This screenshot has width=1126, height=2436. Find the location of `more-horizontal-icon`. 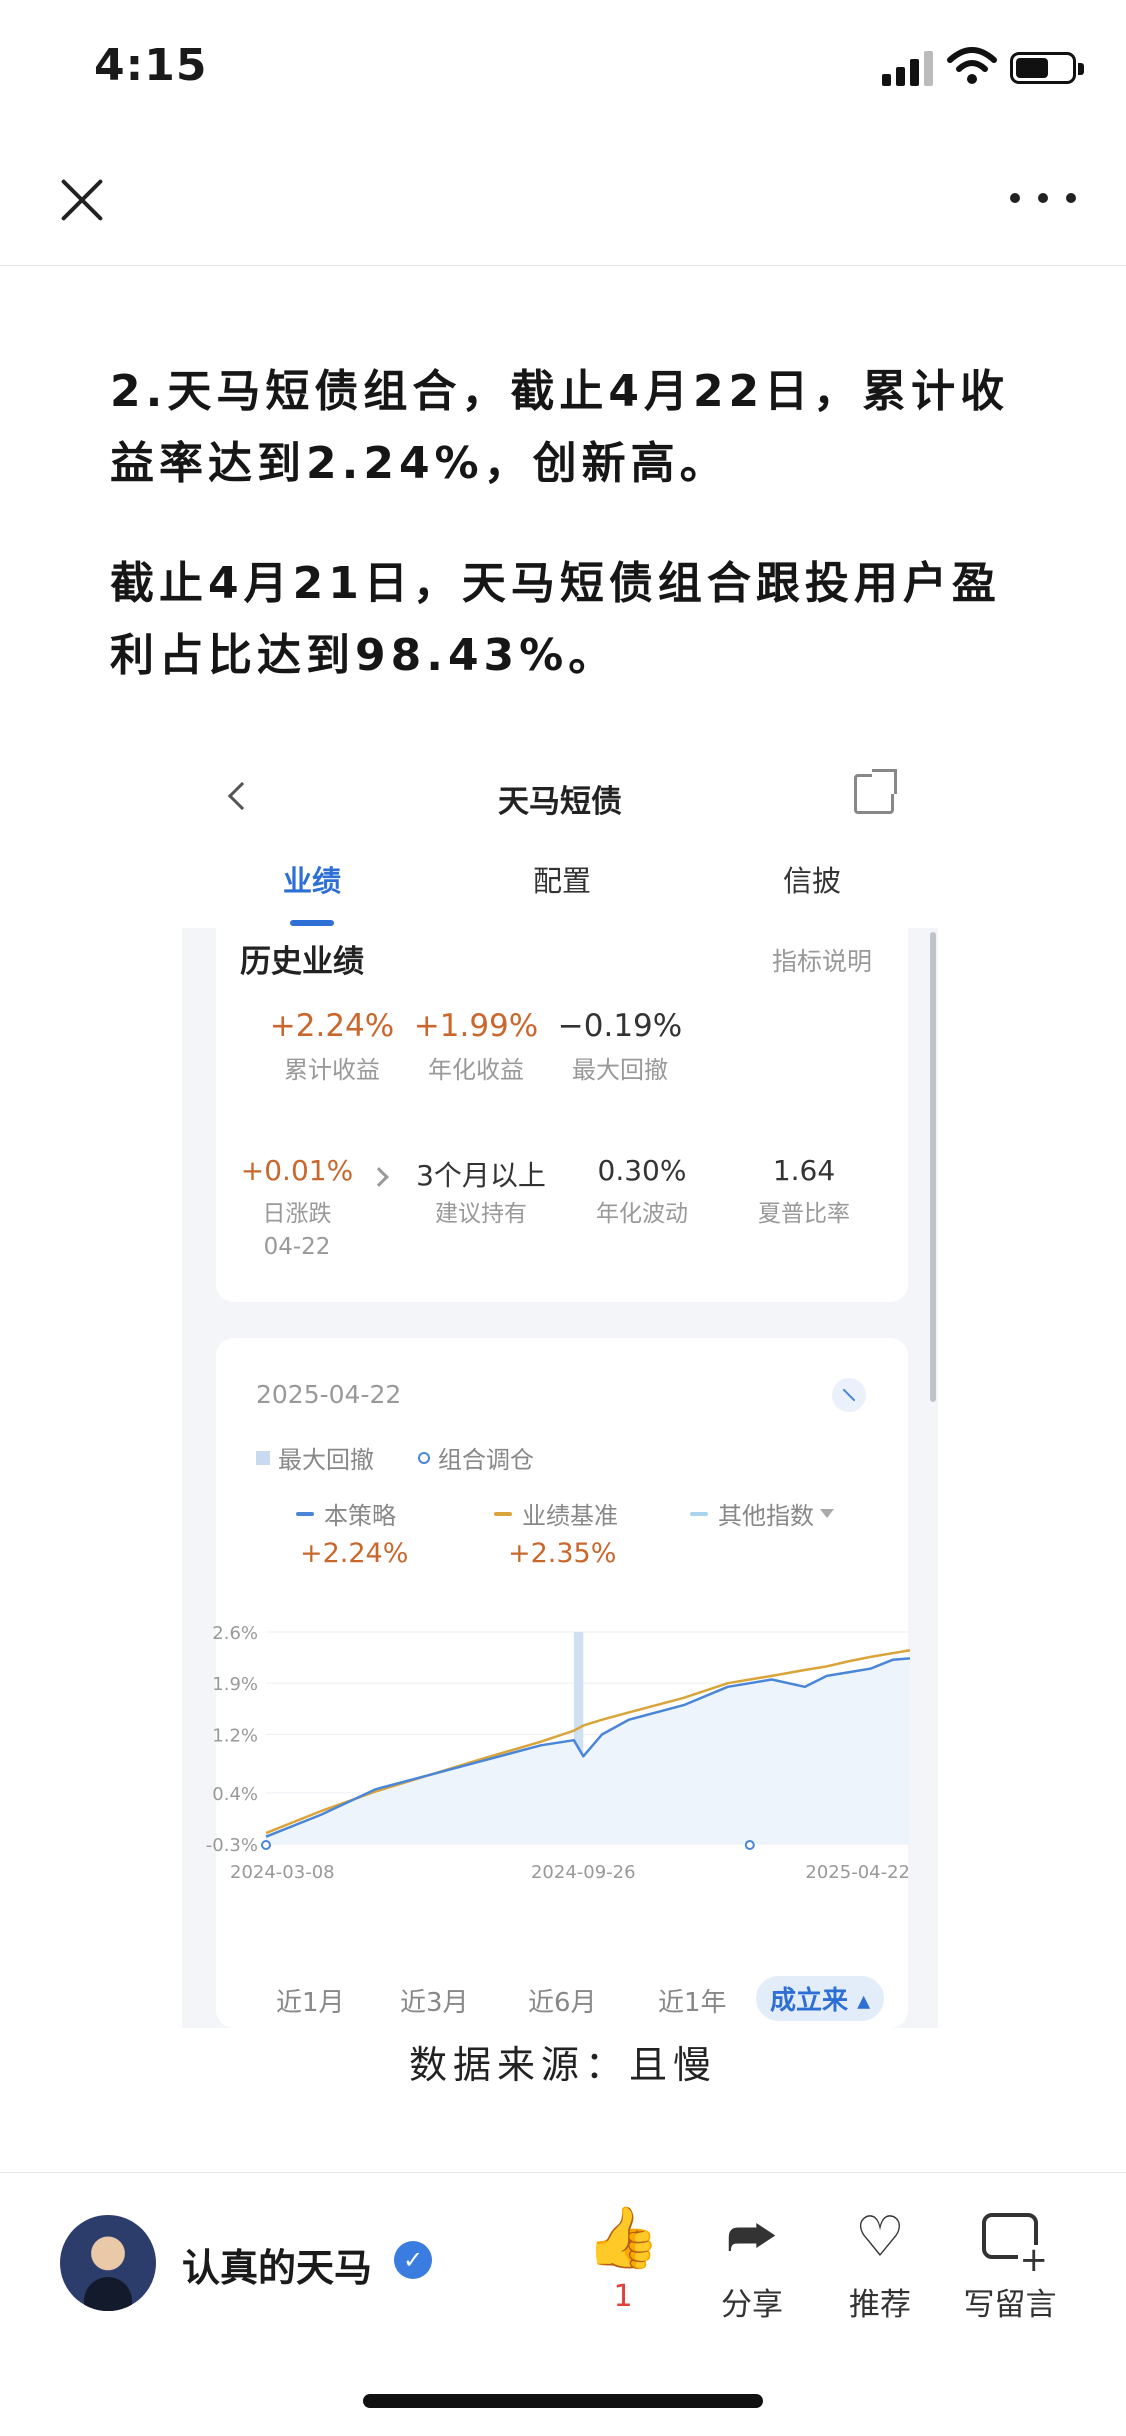

more-horizontal-icon is located at coordinates (1043, 198).